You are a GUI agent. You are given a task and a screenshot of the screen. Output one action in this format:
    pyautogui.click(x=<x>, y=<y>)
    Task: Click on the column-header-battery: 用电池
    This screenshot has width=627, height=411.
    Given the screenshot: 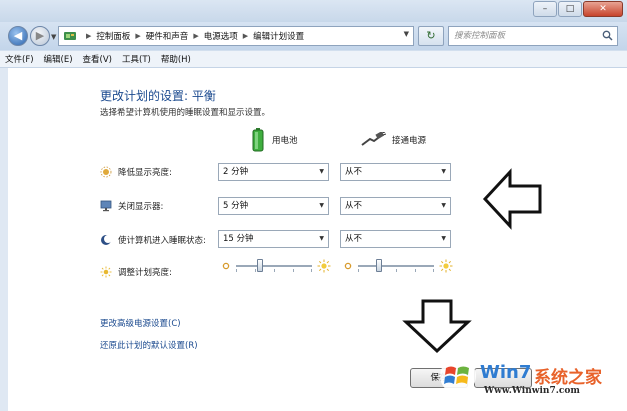 What is the action you would take?
    pyautogui.click(x=275, y=140)
    